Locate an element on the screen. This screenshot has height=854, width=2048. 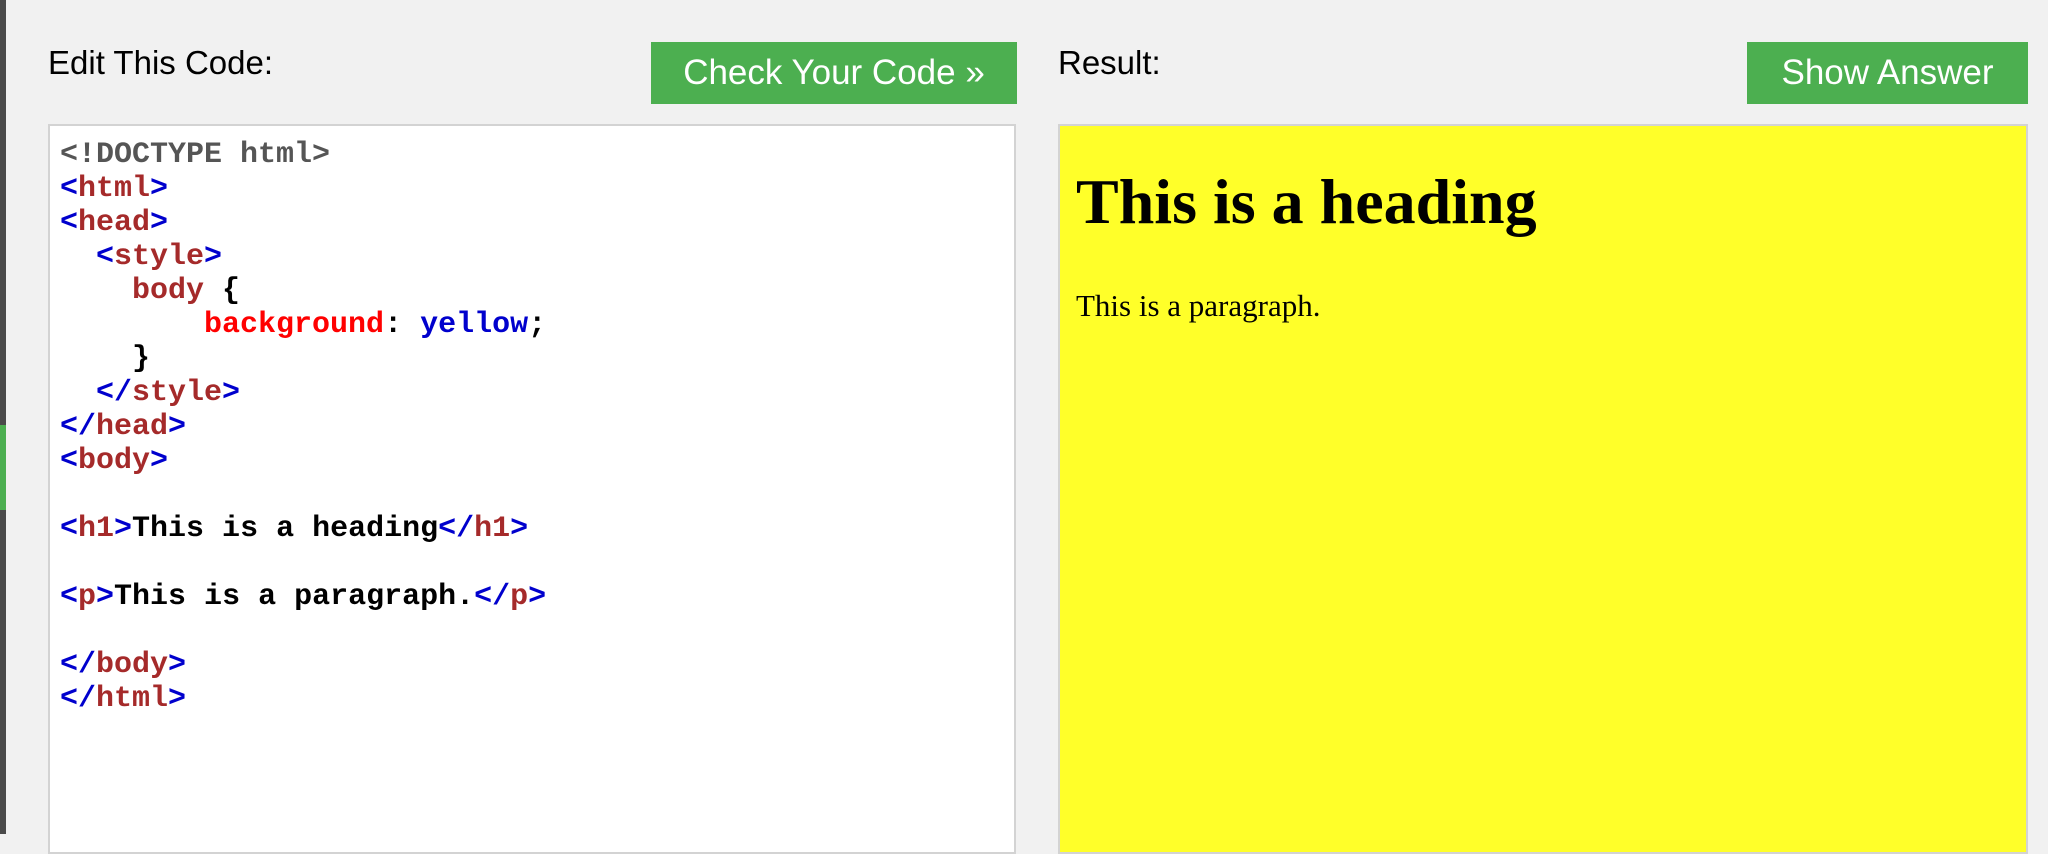
result-heading: This is a heading is located at coordinates (1306, 201).